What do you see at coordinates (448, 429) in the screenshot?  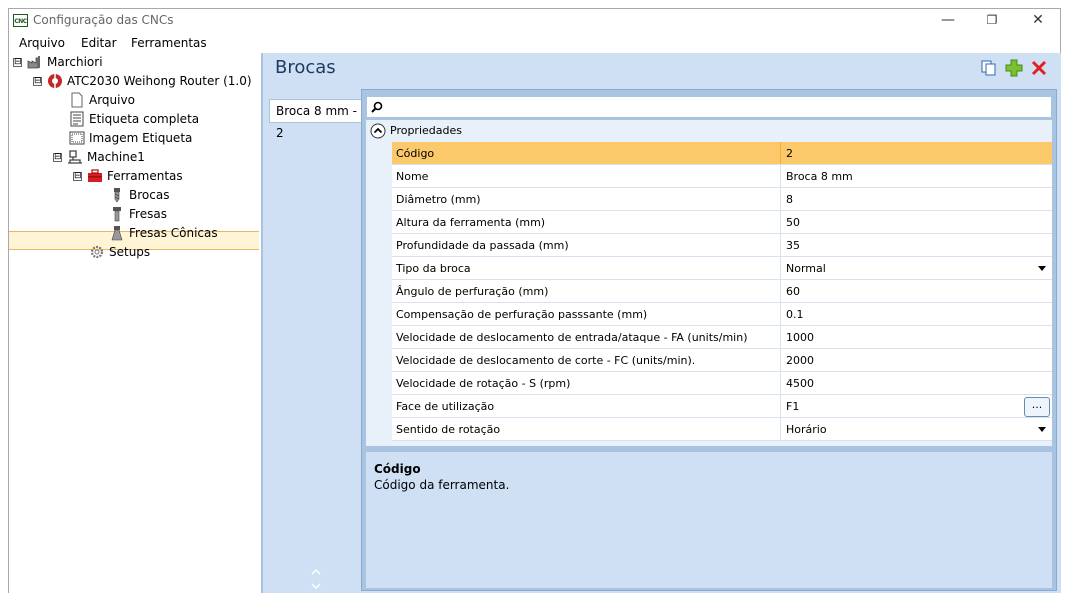 I see `property-name: Sentido de rotação` at bounding box center [448, 429].